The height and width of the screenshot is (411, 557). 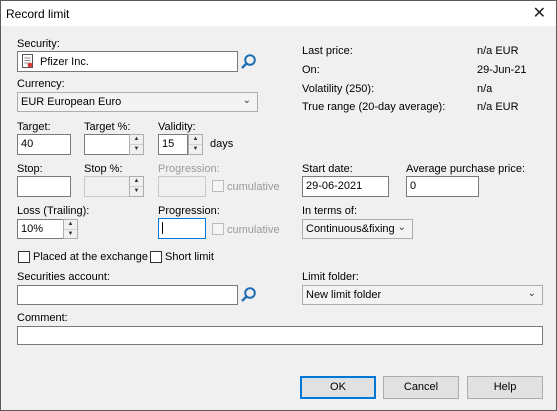 I want to click on target-input: 40, so click(x=44, y=144).